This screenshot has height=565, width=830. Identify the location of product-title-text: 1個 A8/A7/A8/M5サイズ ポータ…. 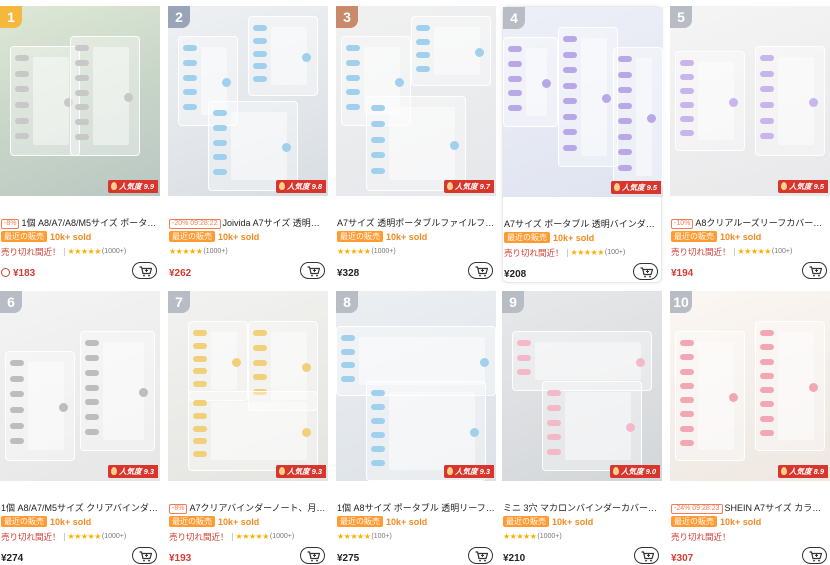
(89, 223).